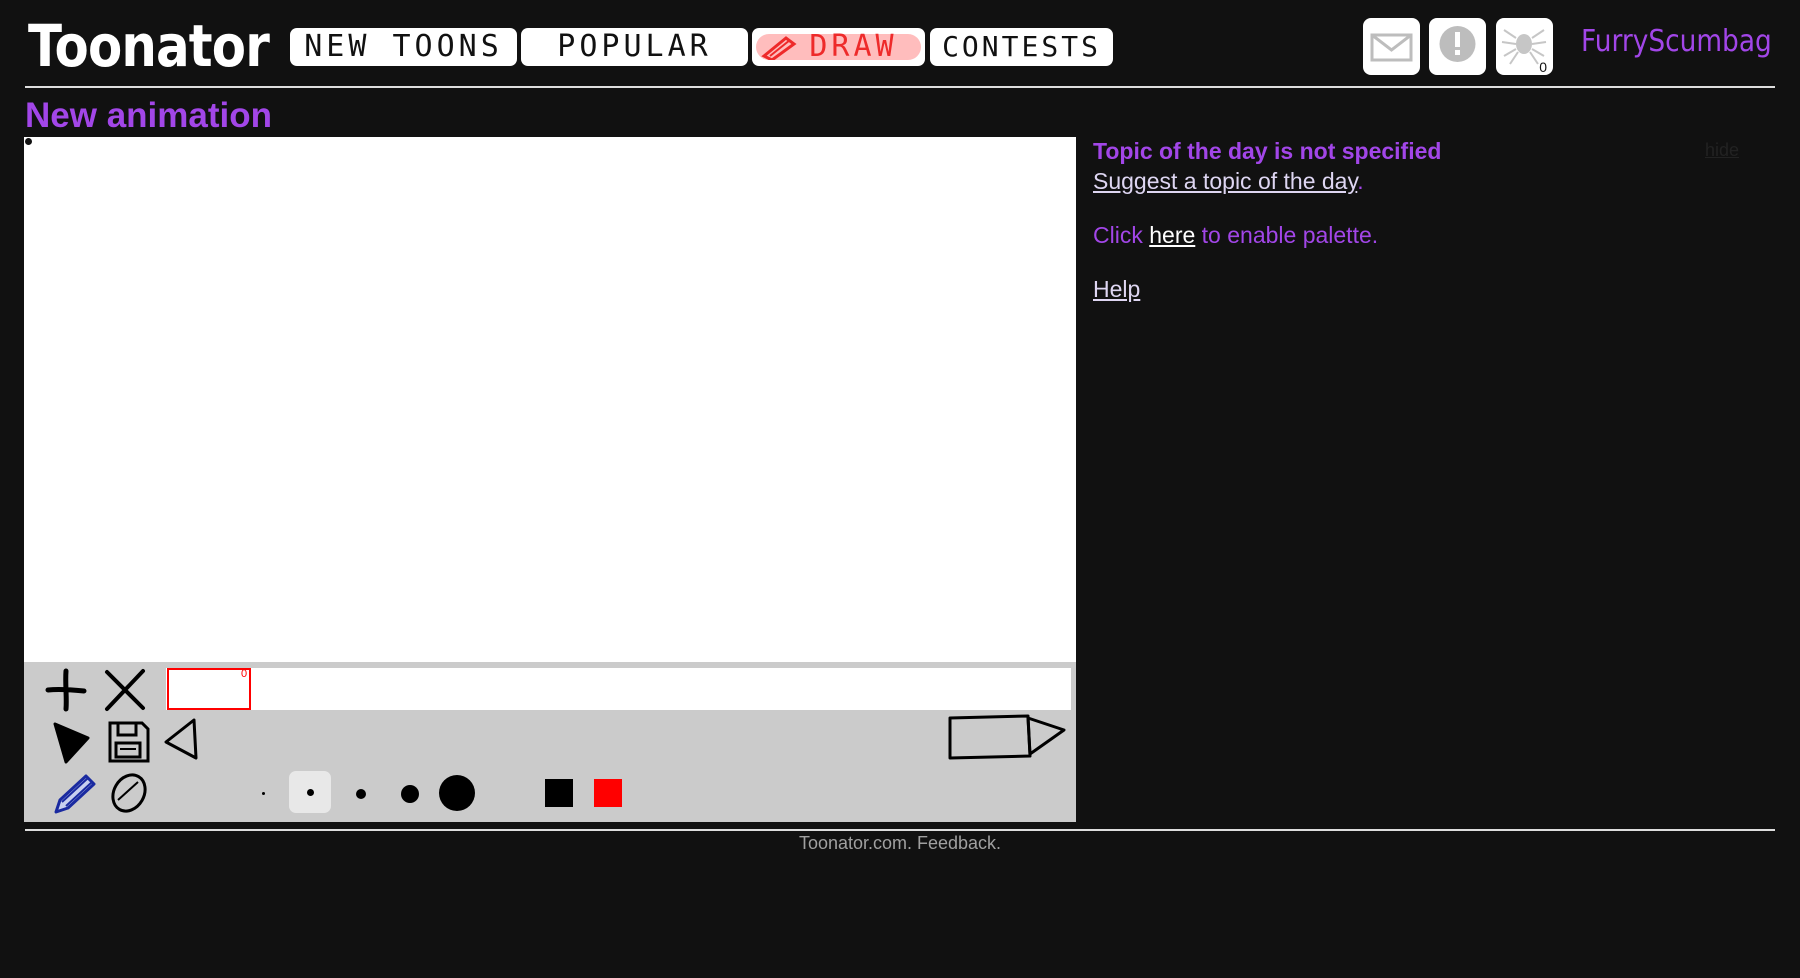 The image size is (1800, 978). I want to click on spider-count: 0, so click(1543, 67).